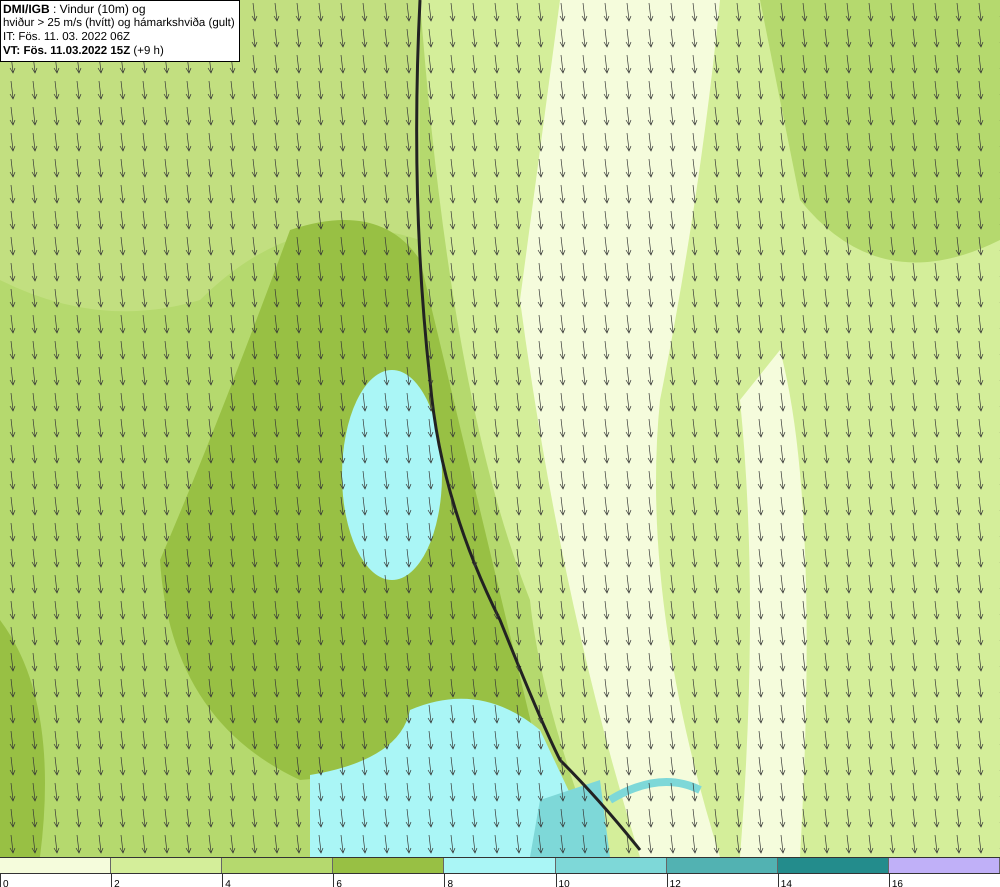  What do you see at coordinates (338, 882) in the screenshot?
I see `legend-tick-label: 6` at bounding box center [338, 882].